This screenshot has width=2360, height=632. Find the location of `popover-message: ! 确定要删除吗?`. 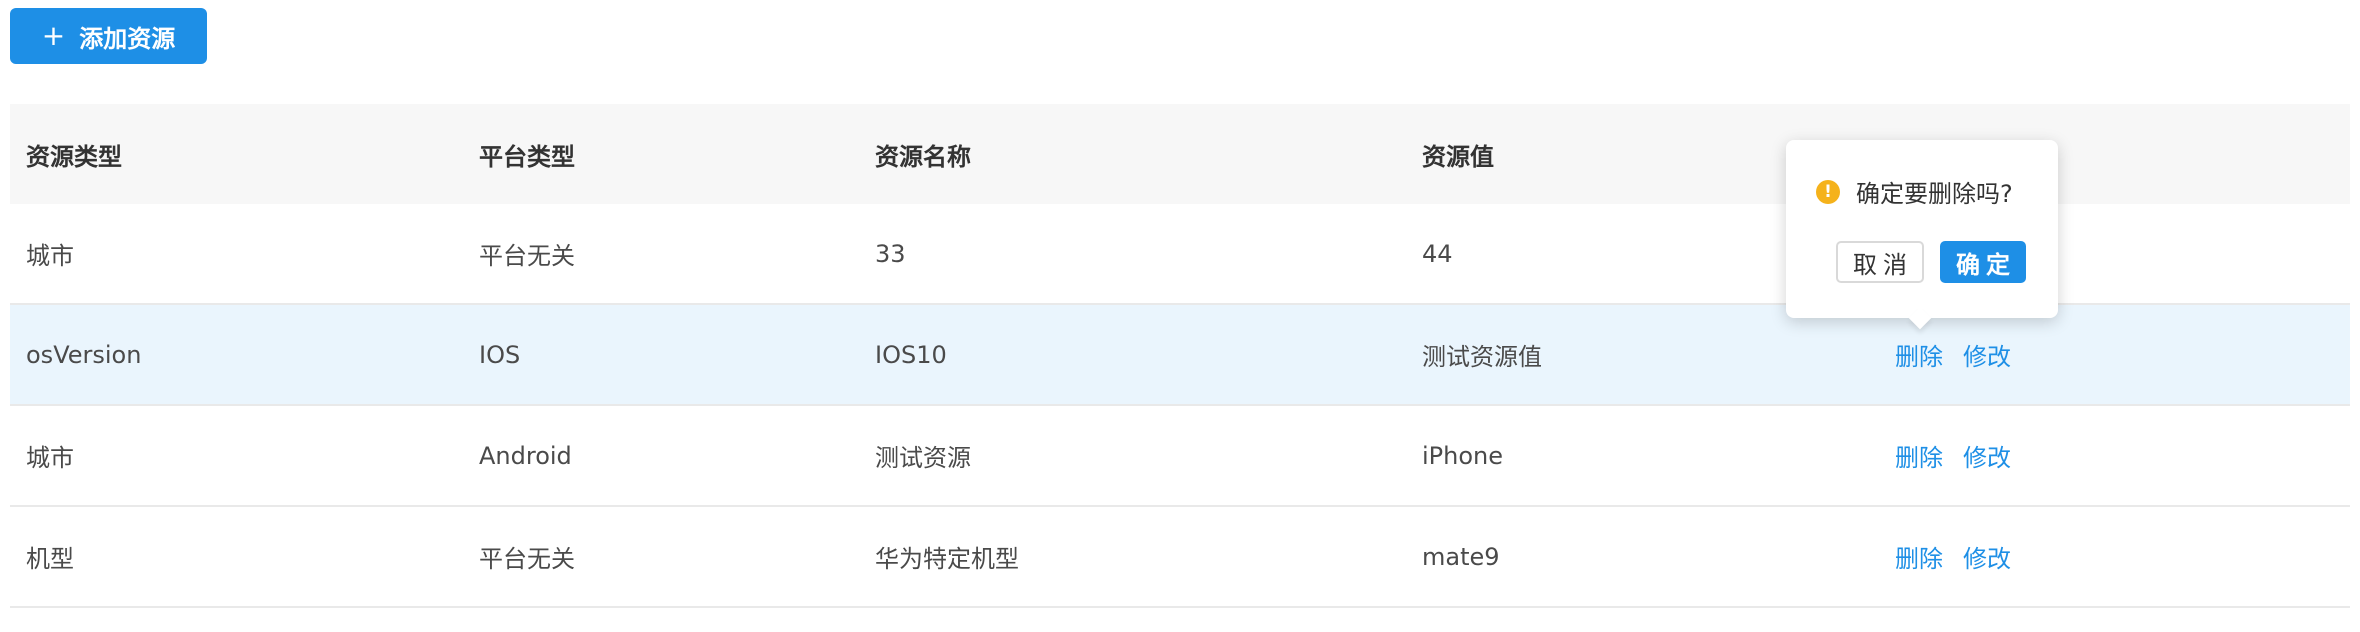

popover-message: ! 确定要删除吗? is located at coordinates (1914, 191).